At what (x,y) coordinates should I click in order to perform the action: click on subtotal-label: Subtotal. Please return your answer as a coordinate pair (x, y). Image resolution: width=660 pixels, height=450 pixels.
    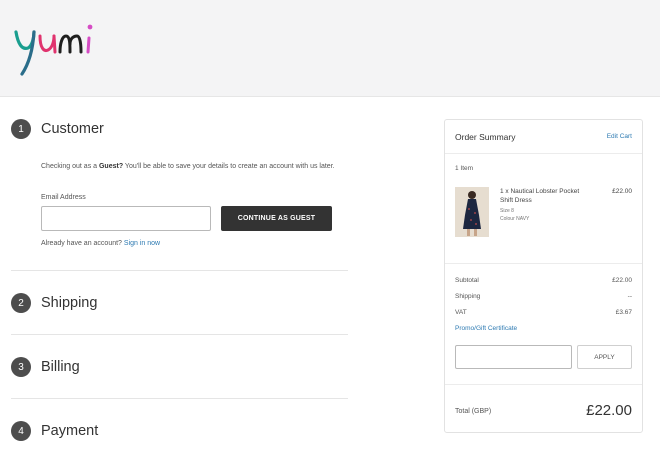
    Looking at the image, I should click on (467, 280).